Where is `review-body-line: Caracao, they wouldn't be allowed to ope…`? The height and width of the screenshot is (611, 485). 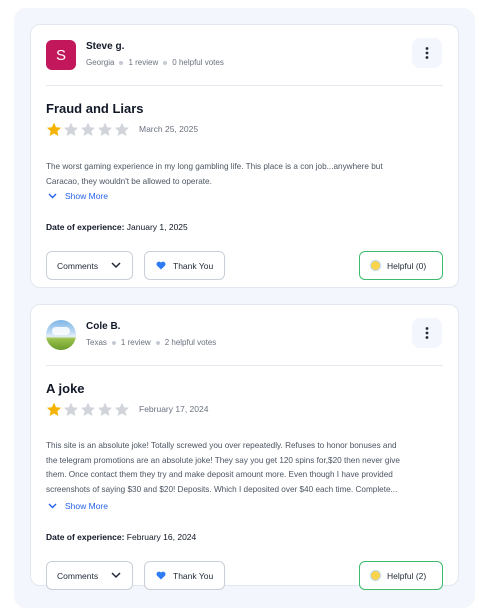 review-body-line: Caracao, they wouldn't be allowed to ope… is located at coordinates (129, 181).